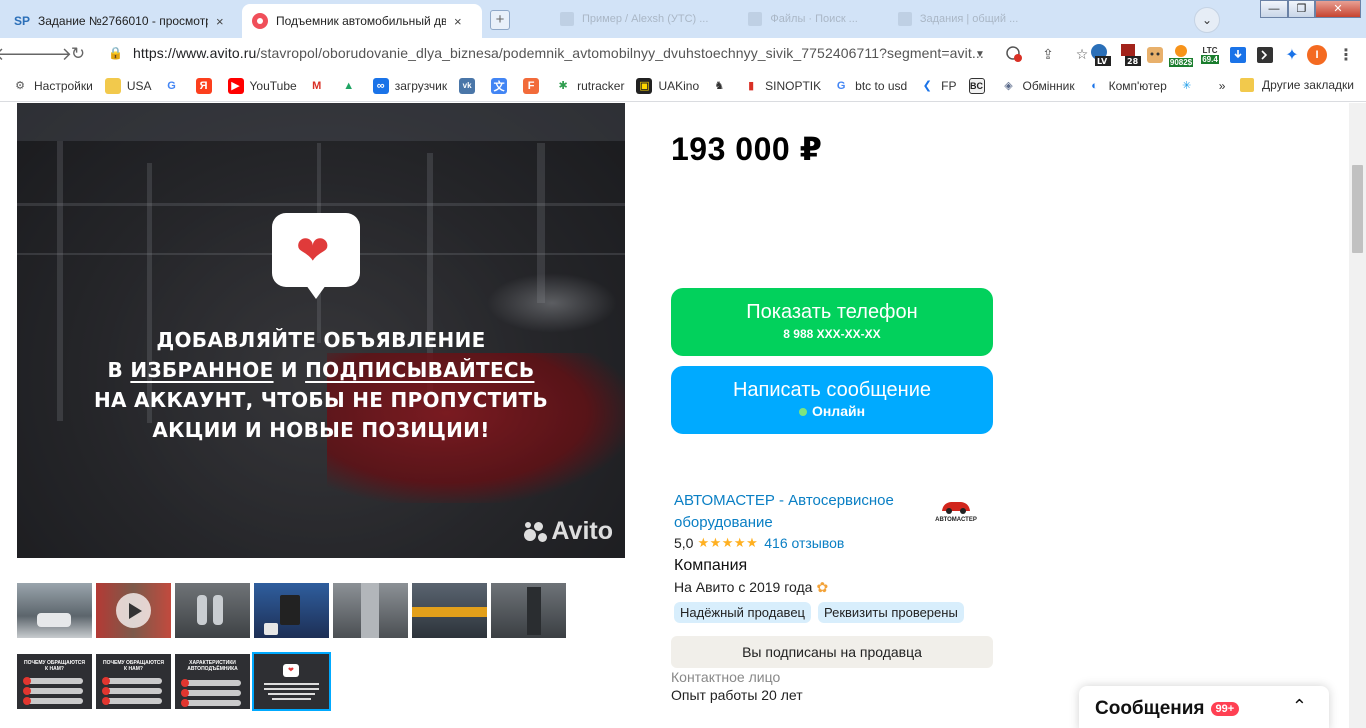  What do you see at coordinates (202, 370) in the screenshot?
I see `hero-line-2-favorites: ИЗБРАННОЕ` at bounding box center [202, 370].